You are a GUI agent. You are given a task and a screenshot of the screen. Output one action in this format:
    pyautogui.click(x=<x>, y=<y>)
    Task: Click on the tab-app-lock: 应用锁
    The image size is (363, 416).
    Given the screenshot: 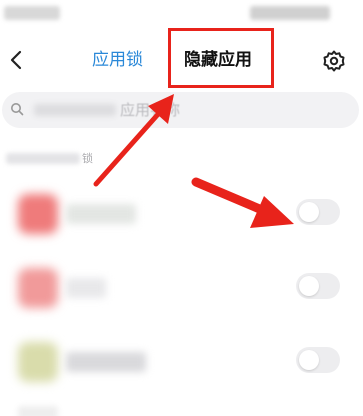 What is the action you would take?
    pyautogui.click(x=117, y=60)
    